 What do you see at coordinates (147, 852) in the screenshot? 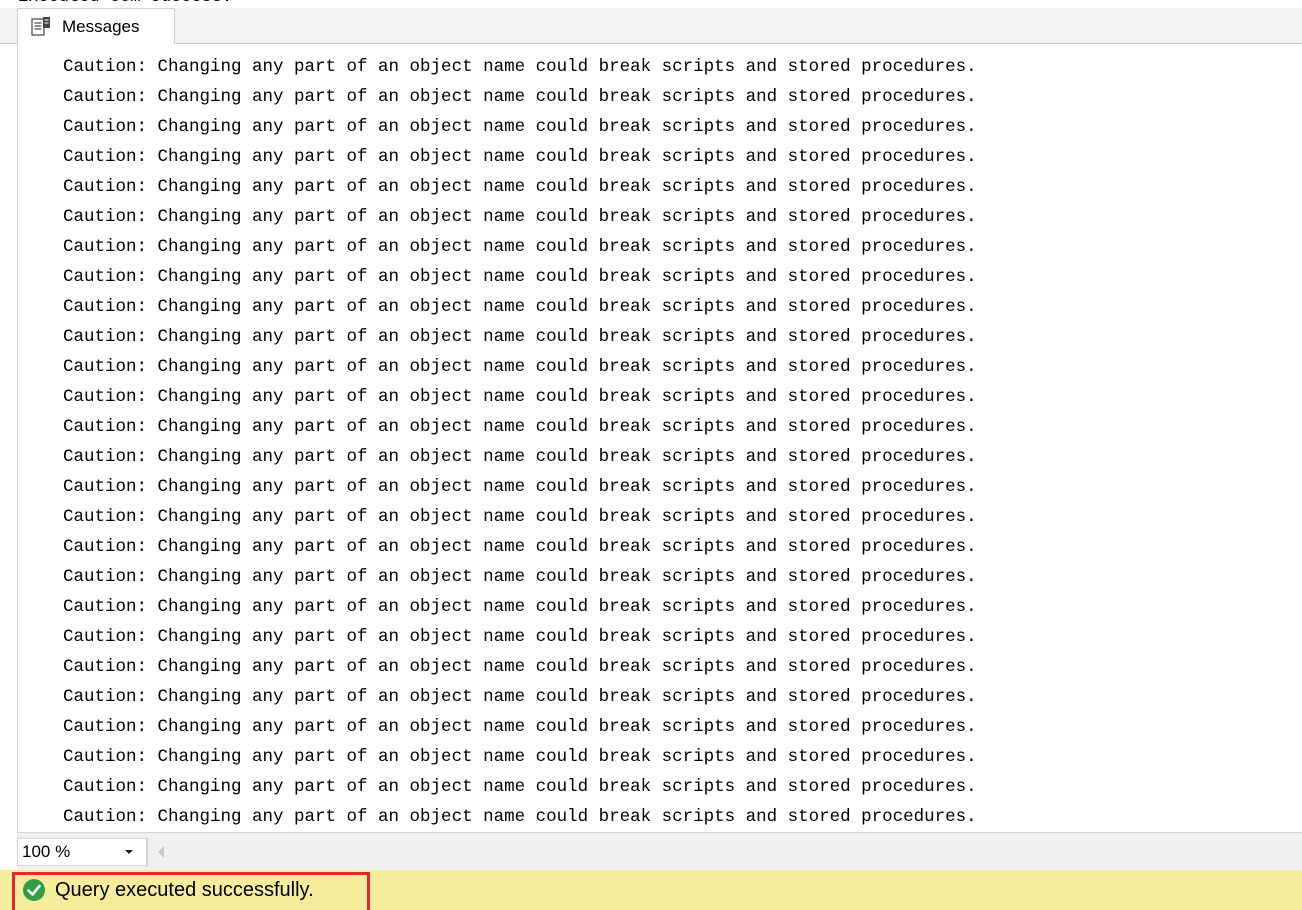
I see `zoom-divider` at bounding box center [147, 852].